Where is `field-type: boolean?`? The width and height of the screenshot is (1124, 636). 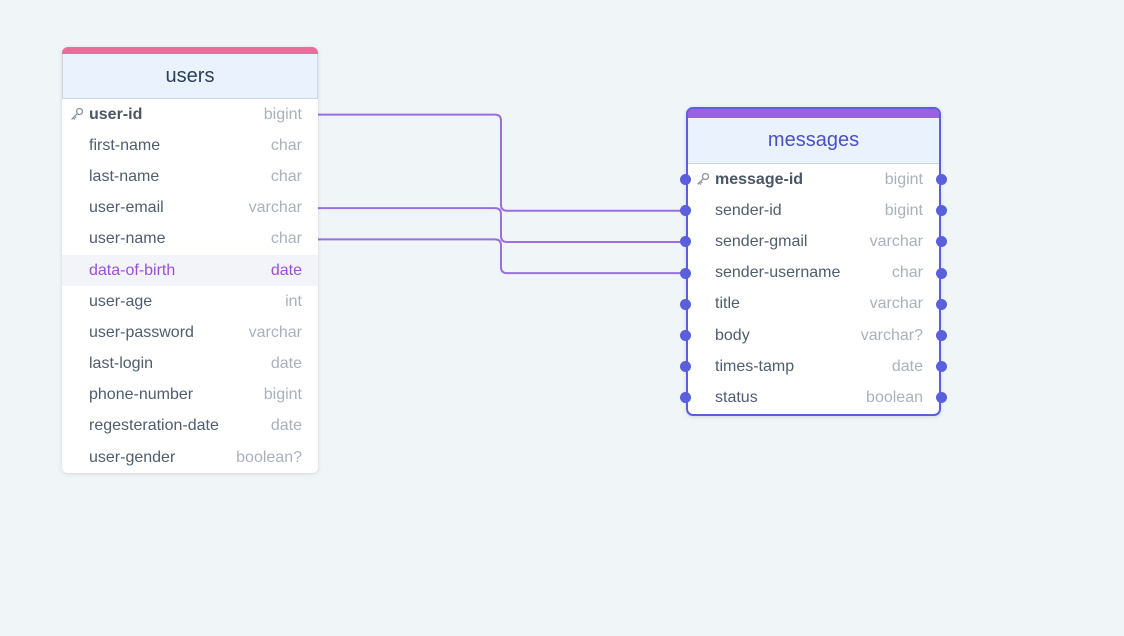
field-type: boolean? is located at coordinates (269, 457).